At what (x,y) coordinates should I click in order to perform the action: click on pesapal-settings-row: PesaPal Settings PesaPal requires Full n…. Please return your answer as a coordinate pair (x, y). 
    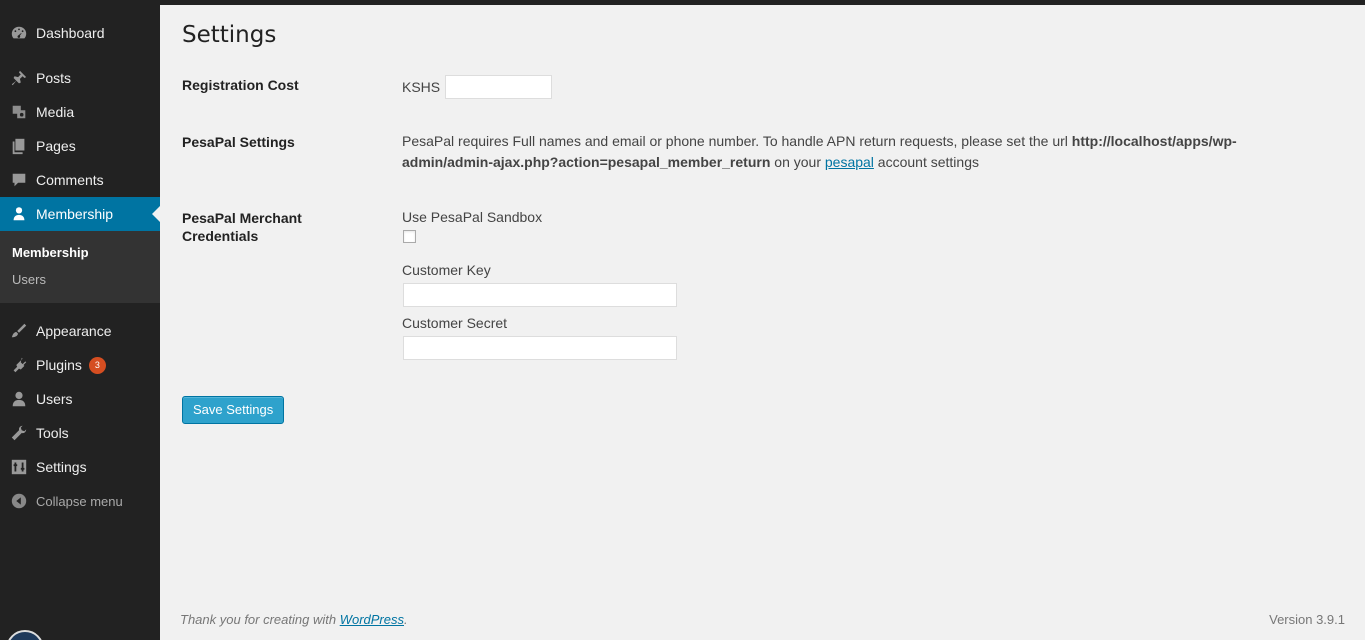
    Looking at the image, I should click on (762, 153).